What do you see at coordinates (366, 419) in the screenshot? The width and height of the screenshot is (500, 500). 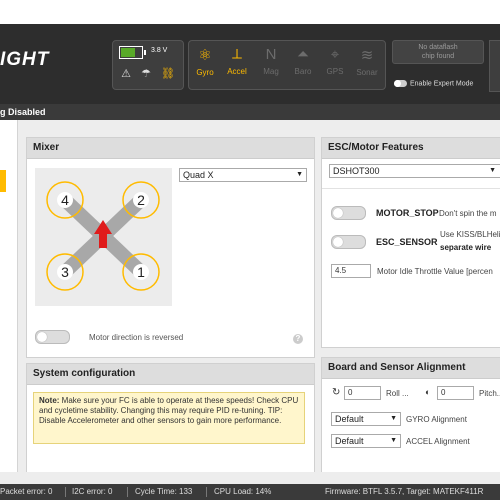 I see `gyro-alignment-select: Default ▼` at bounding box center [366, 419].